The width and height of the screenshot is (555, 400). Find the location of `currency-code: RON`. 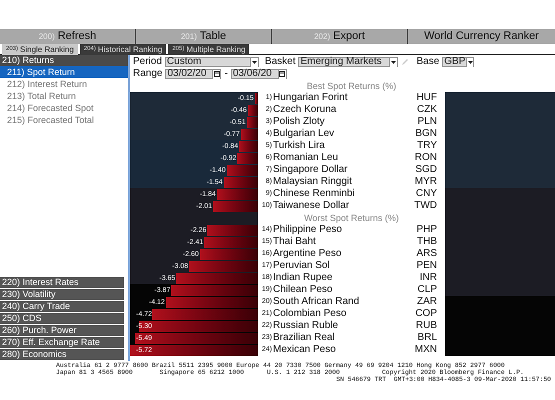

currency-code: RON is located at coordinates (425, 158).